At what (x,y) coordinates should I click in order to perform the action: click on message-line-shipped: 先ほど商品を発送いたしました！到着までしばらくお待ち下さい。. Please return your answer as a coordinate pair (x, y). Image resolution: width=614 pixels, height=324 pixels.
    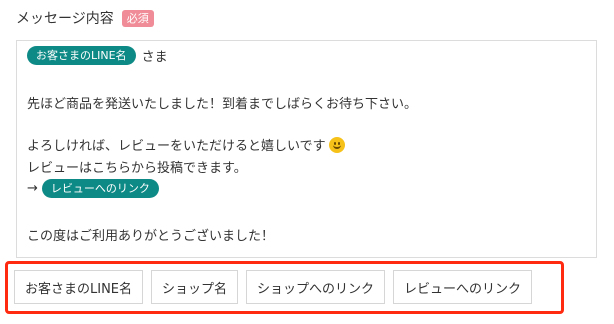
    Looking at the image, I should click on (222, 104).